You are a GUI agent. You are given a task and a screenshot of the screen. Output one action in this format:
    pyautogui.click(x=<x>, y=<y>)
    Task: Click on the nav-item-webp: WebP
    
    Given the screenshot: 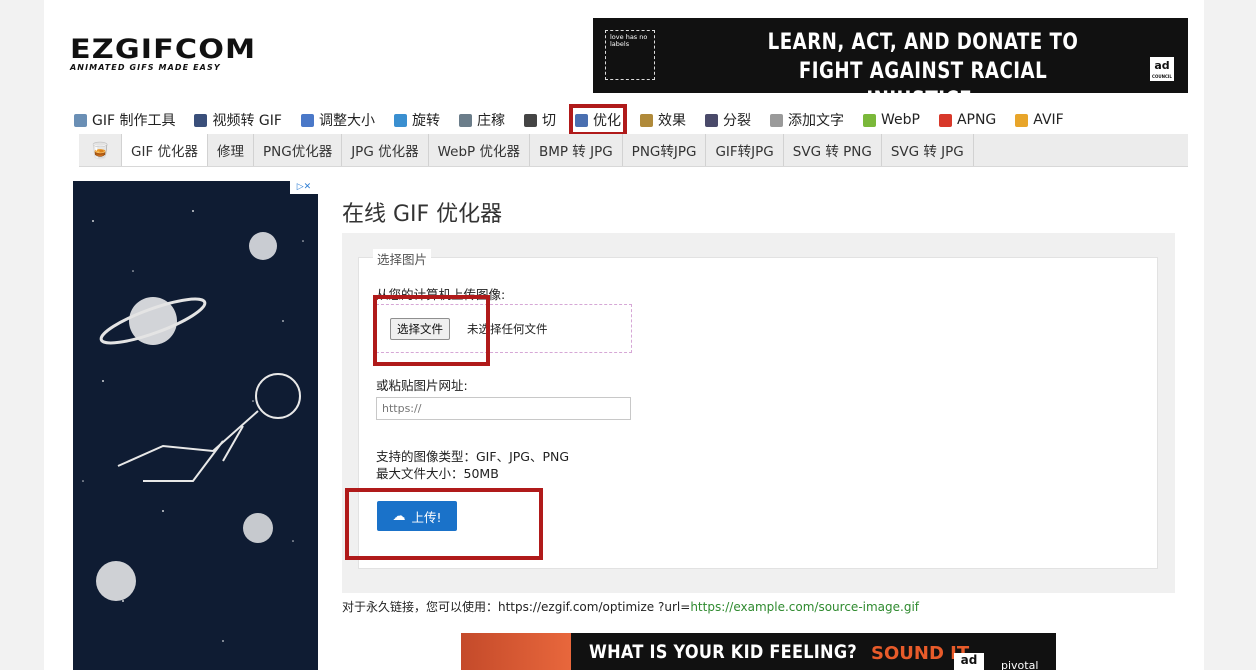 What is the action you would take?
    pyautogui.click(x=891, y=120)
    